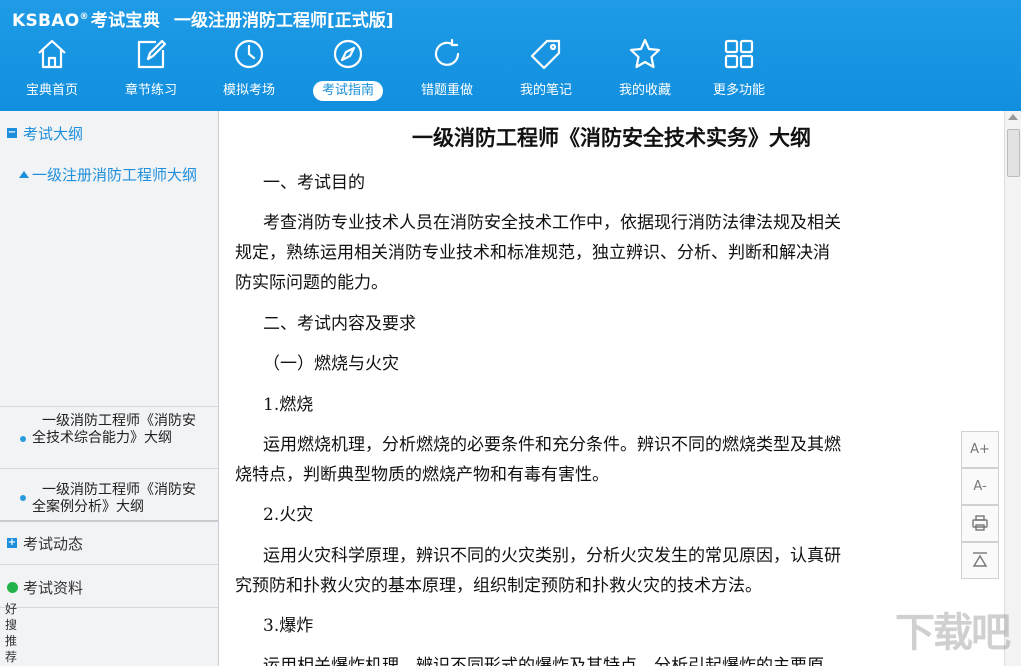  What do you see at coordinates (546, 54) in the screenshot?
I see `tag-icon` at bounding box center [546, 54].